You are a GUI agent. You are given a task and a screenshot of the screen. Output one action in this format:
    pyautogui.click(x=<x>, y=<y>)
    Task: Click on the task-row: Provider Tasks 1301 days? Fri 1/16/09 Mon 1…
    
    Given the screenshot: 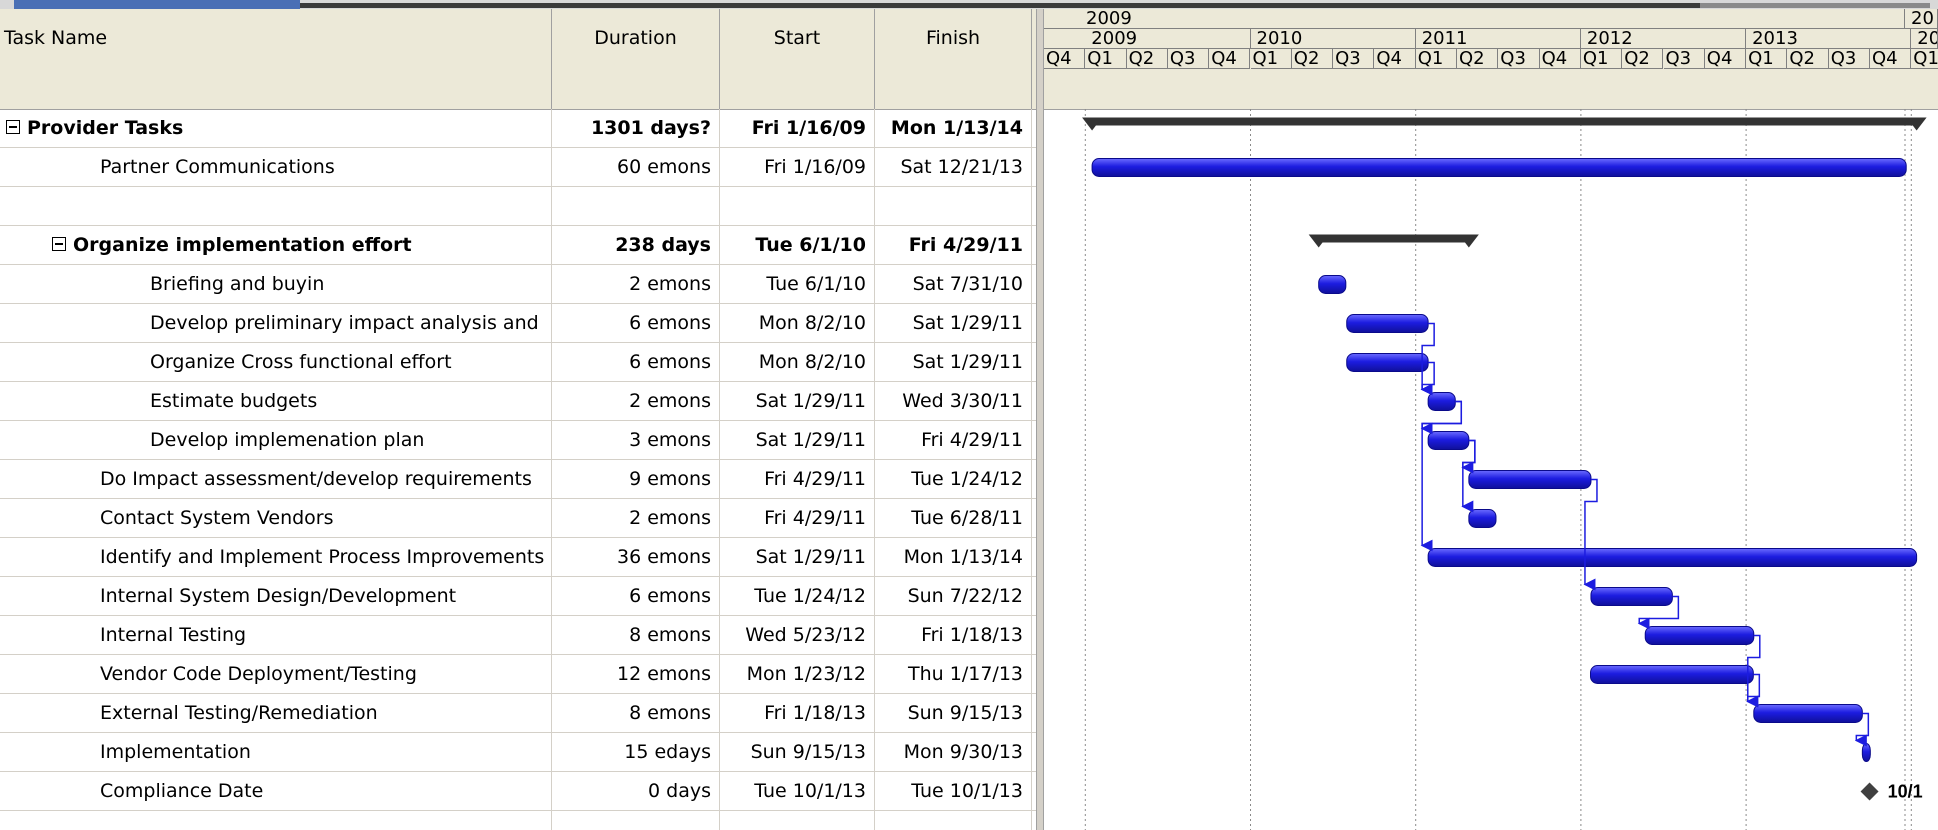 What is the action you would take?
    pyautogui.click(x=518, y=128)
    